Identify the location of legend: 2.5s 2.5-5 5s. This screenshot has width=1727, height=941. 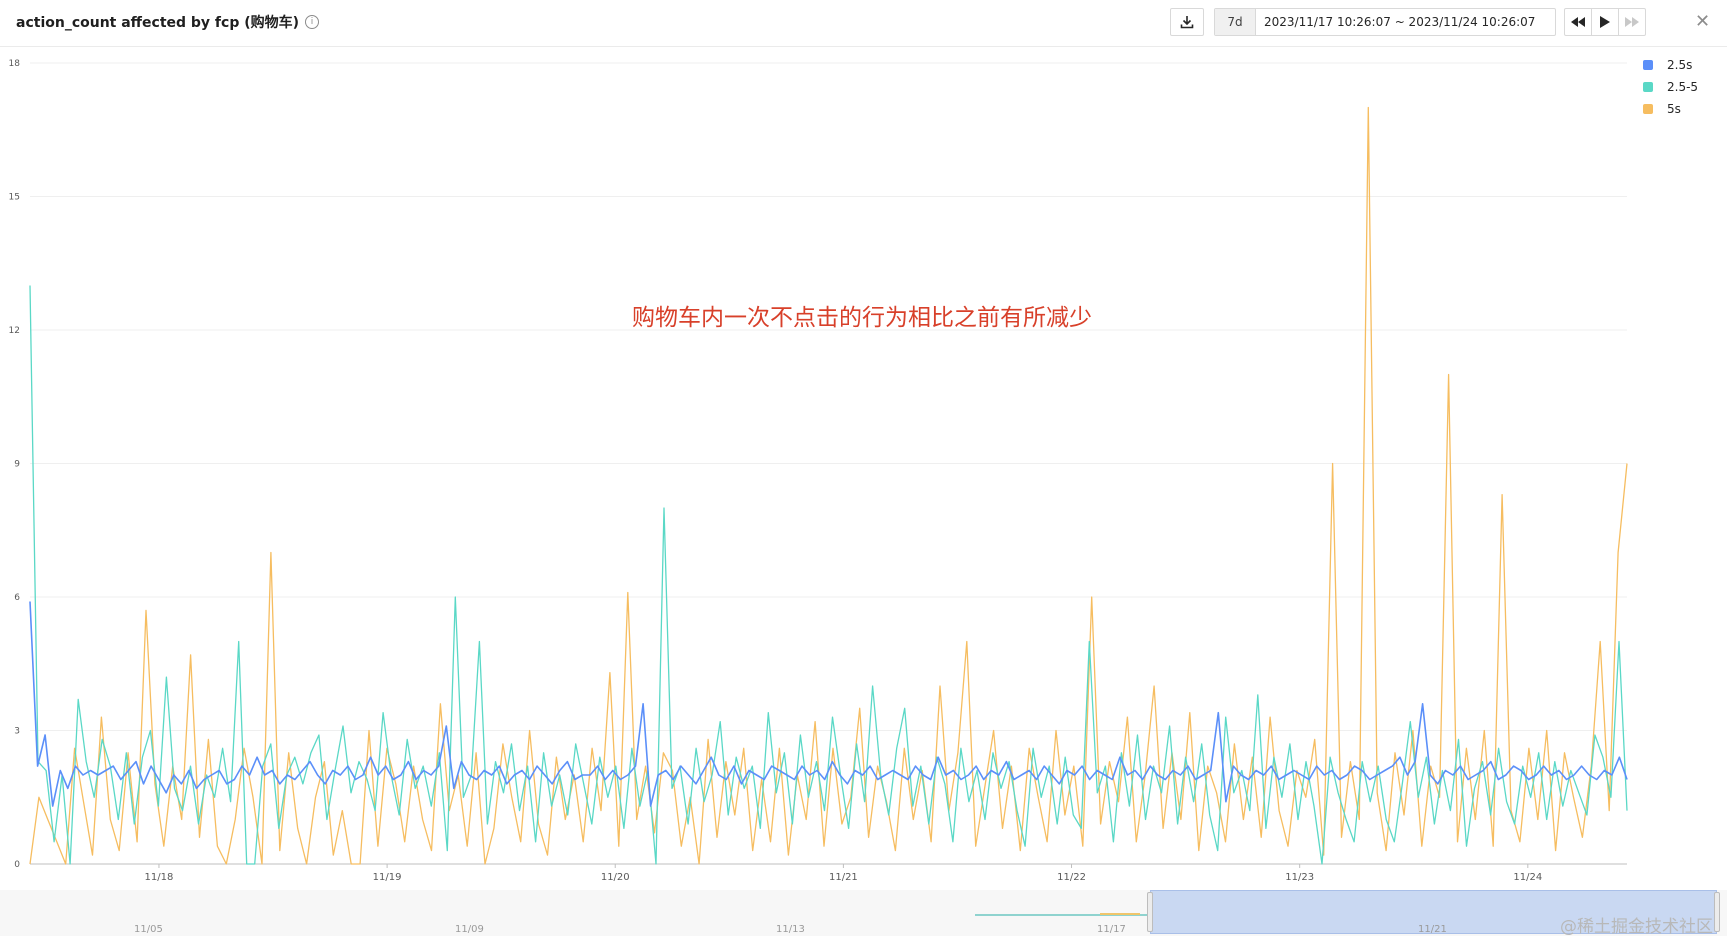
(1670, 87).